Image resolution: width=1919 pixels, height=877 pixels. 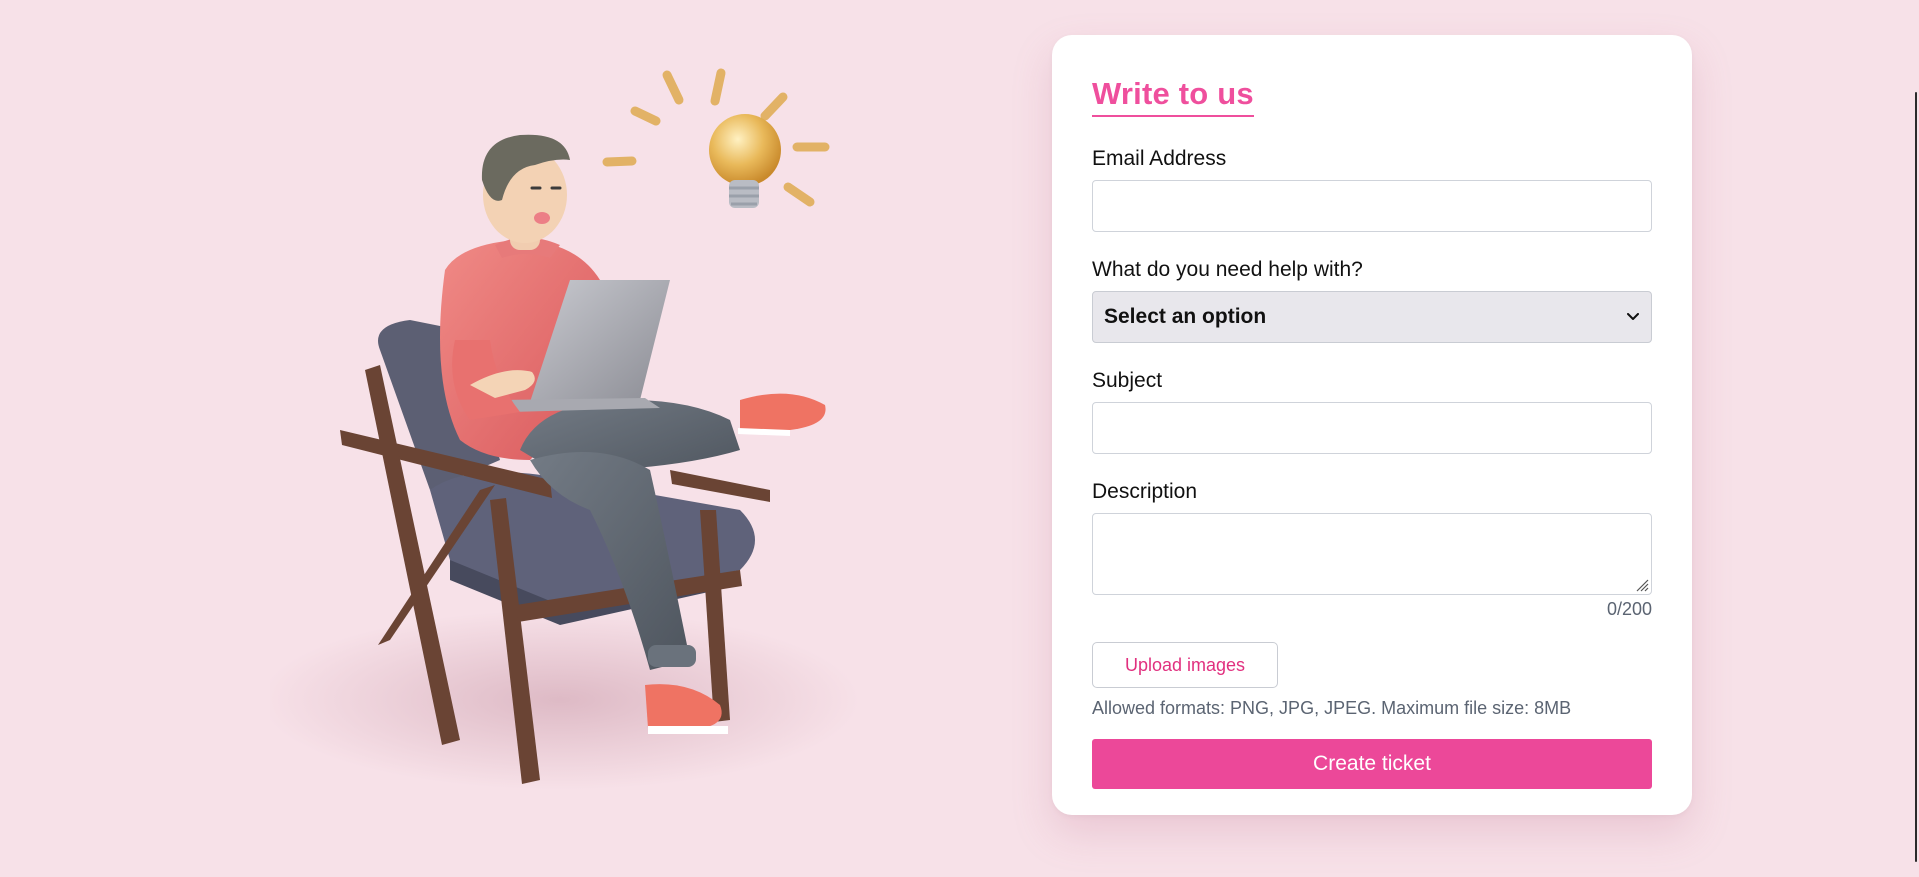 What do you see at coordinates (1185, 665) in the screenshot?
I see `upload-images-button: Upload images` at bounding box center [1185, 665].